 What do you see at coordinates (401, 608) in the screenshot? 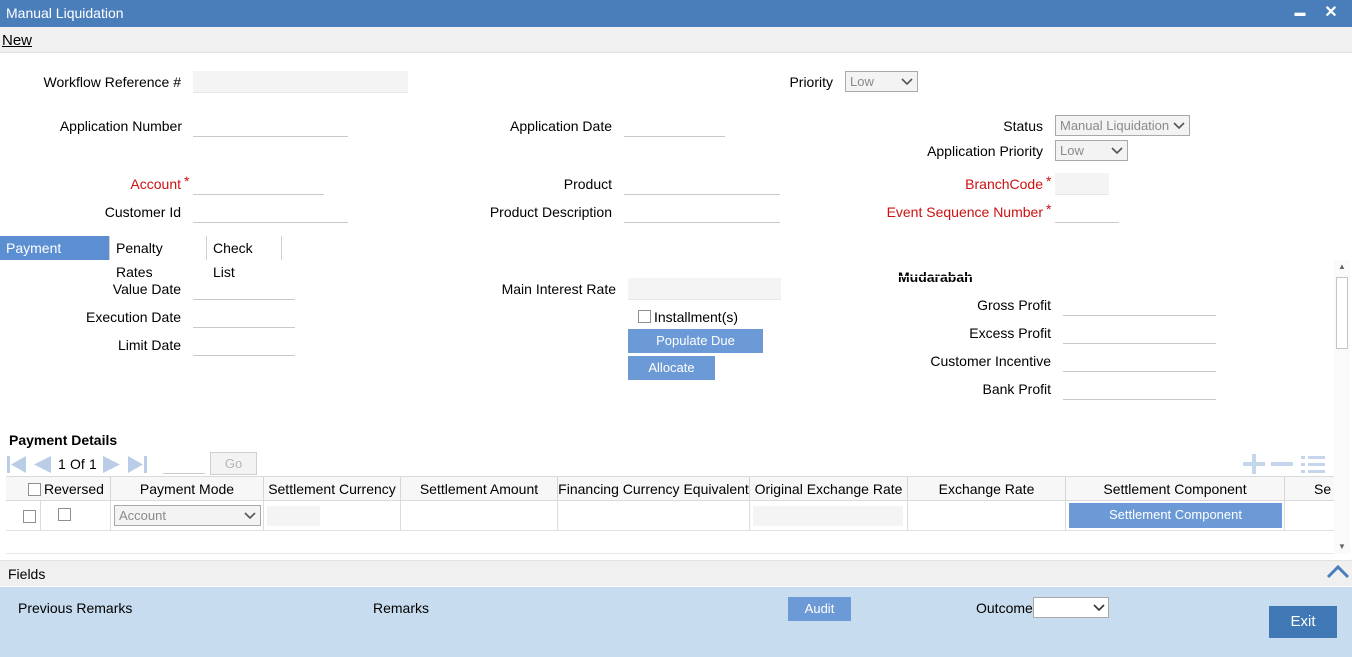
I see `remarks-link: Remarks` at bounding box center [401, 608].